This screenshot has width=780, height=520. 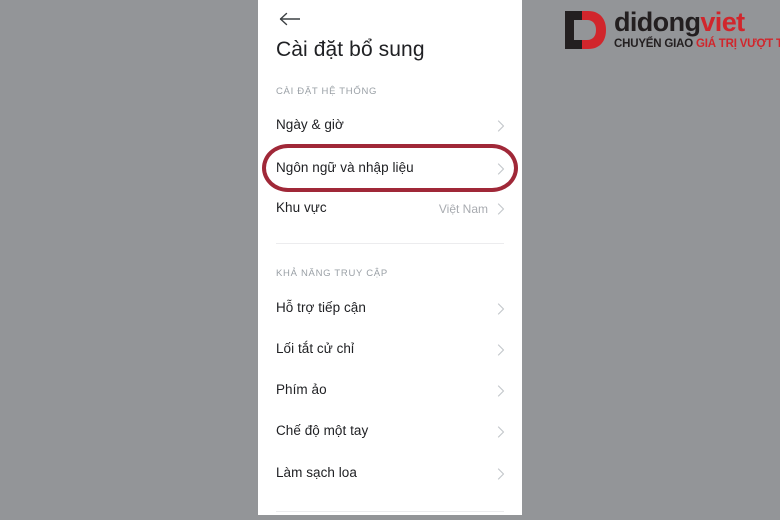 I want to click on row-label: Làm sạch loa, so click(x=316, y=472).